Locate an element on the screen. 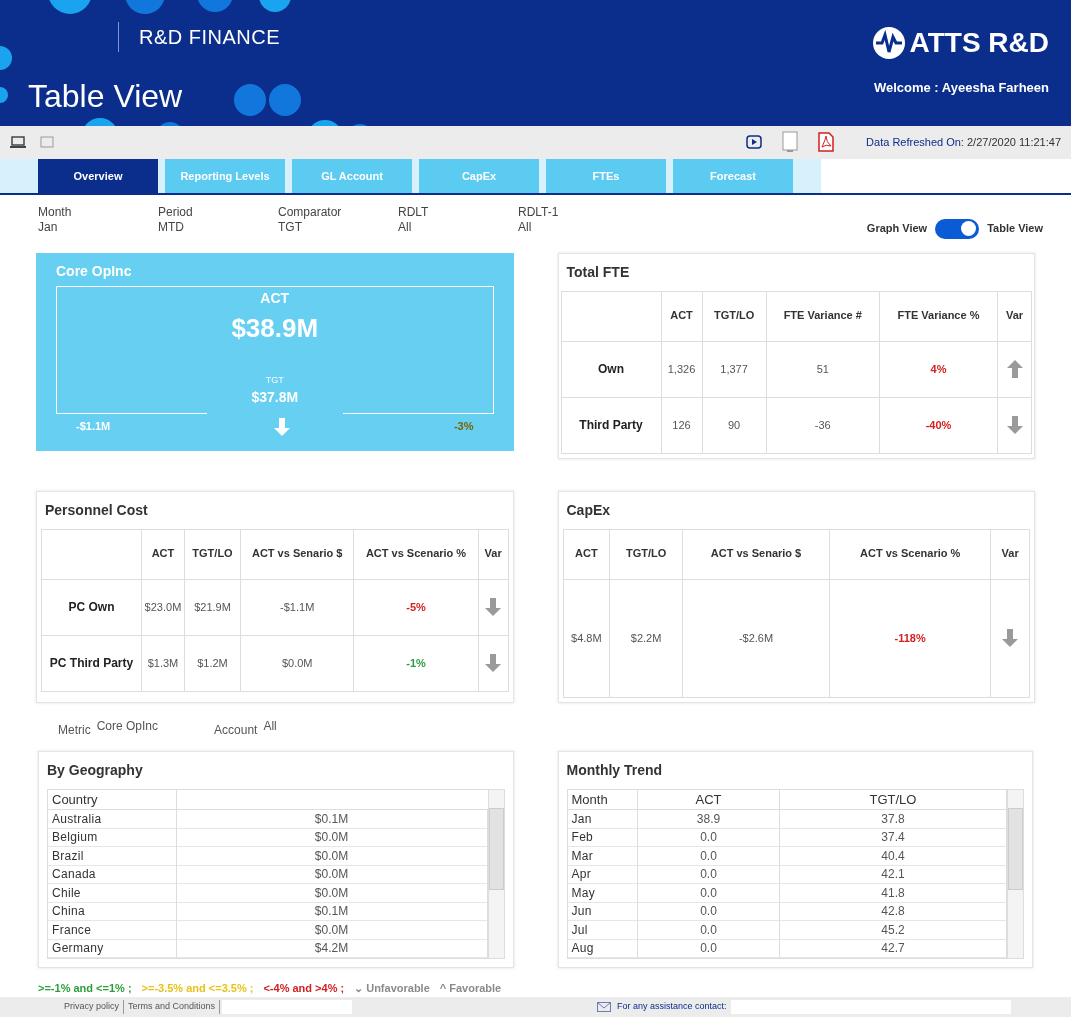  card-title: Total FTE is located at coordinates (598, 272).